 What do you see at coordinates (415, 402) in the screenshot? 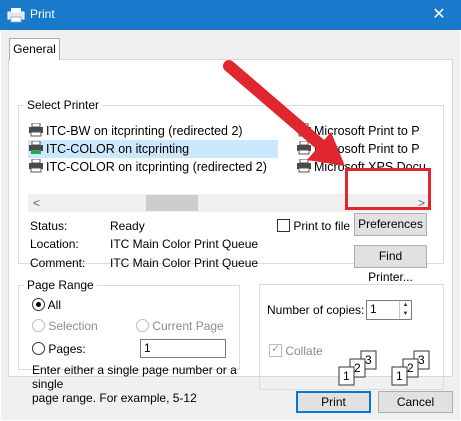
I see `cancel-button: Cancel` at bounding box center [415, 402].